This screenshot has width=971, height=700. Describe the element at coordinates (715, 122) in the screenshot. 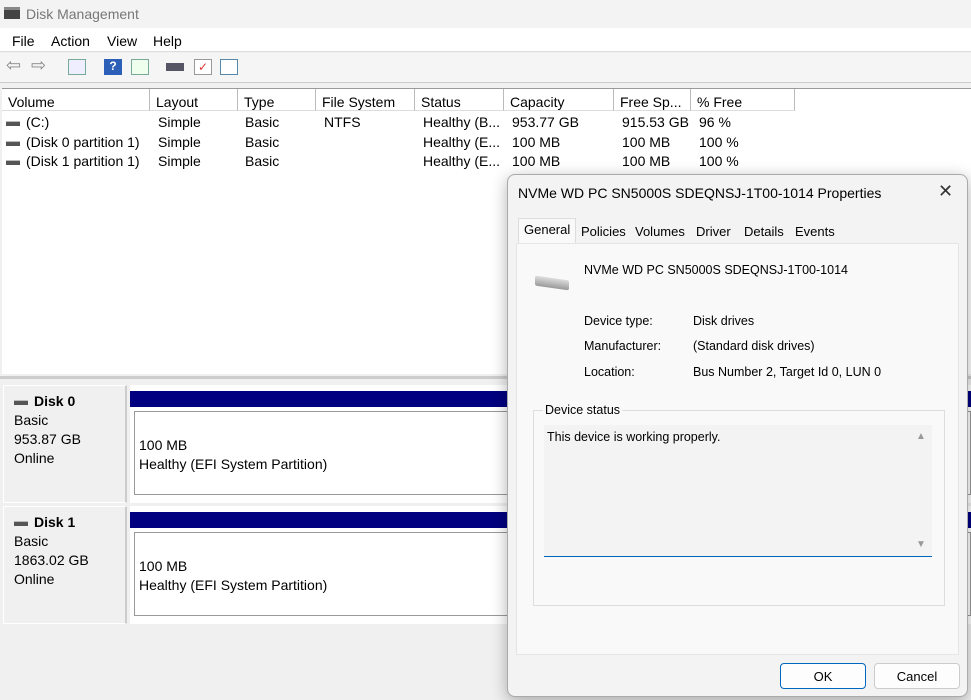

I see `percent-free: 96 %` at that location.